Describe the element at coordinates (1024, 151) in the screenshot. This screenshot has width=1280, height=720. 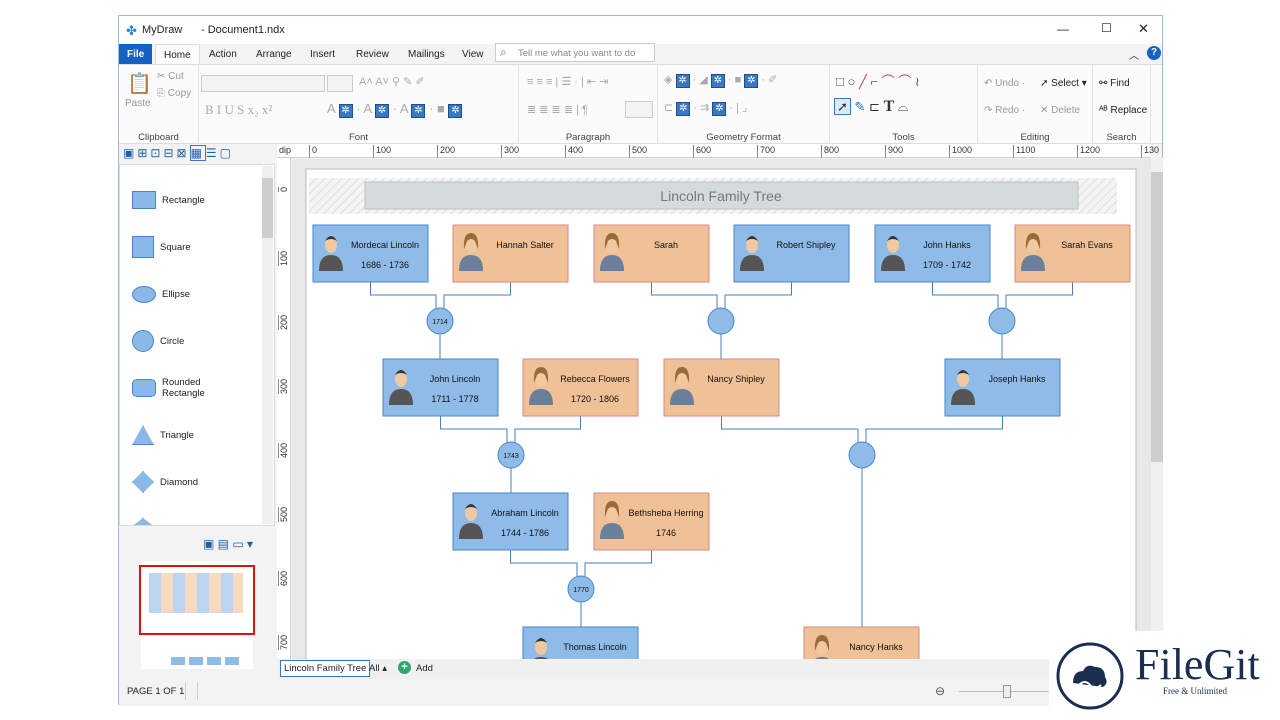
I see `ruler-tick: 1100` at that location.